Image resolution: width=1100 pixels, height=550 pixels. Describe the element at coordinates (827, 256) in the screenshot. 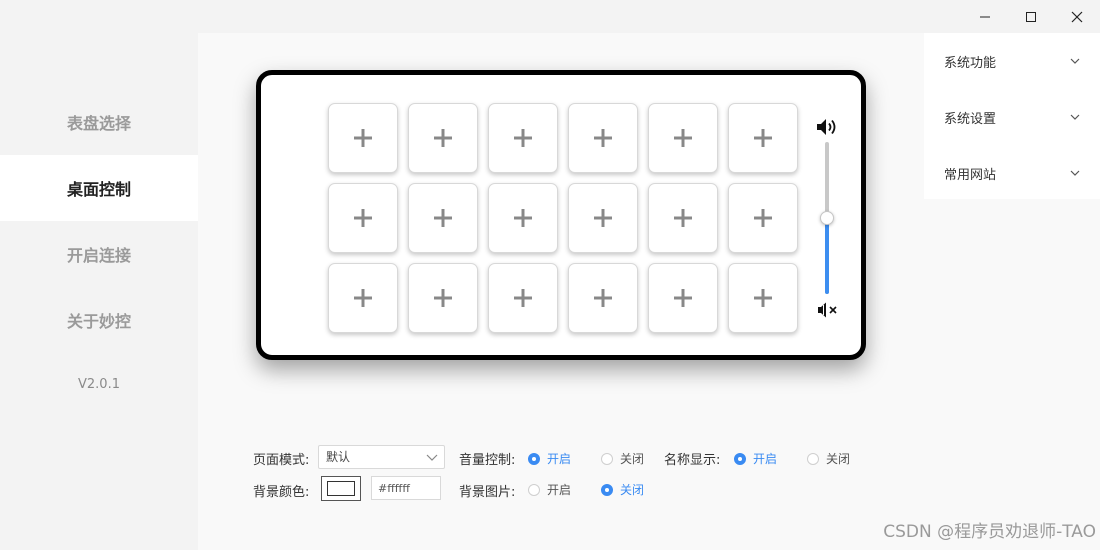

I see `volume-slider-fill` at that location.